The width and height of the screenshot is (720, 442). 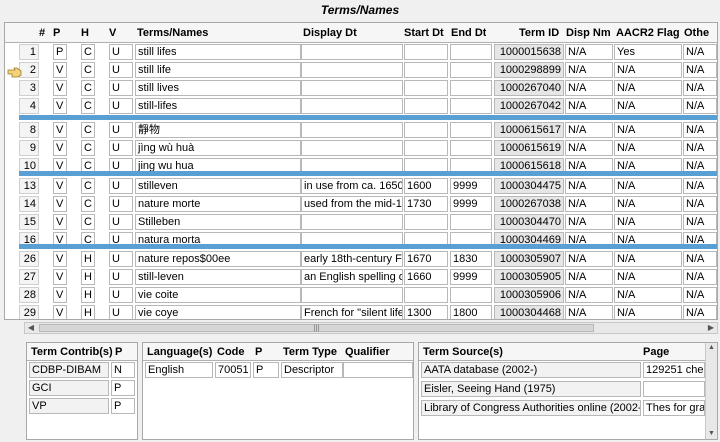 I want to click on col-disp-nm: Disp Nm, so click(x=588, y=33).